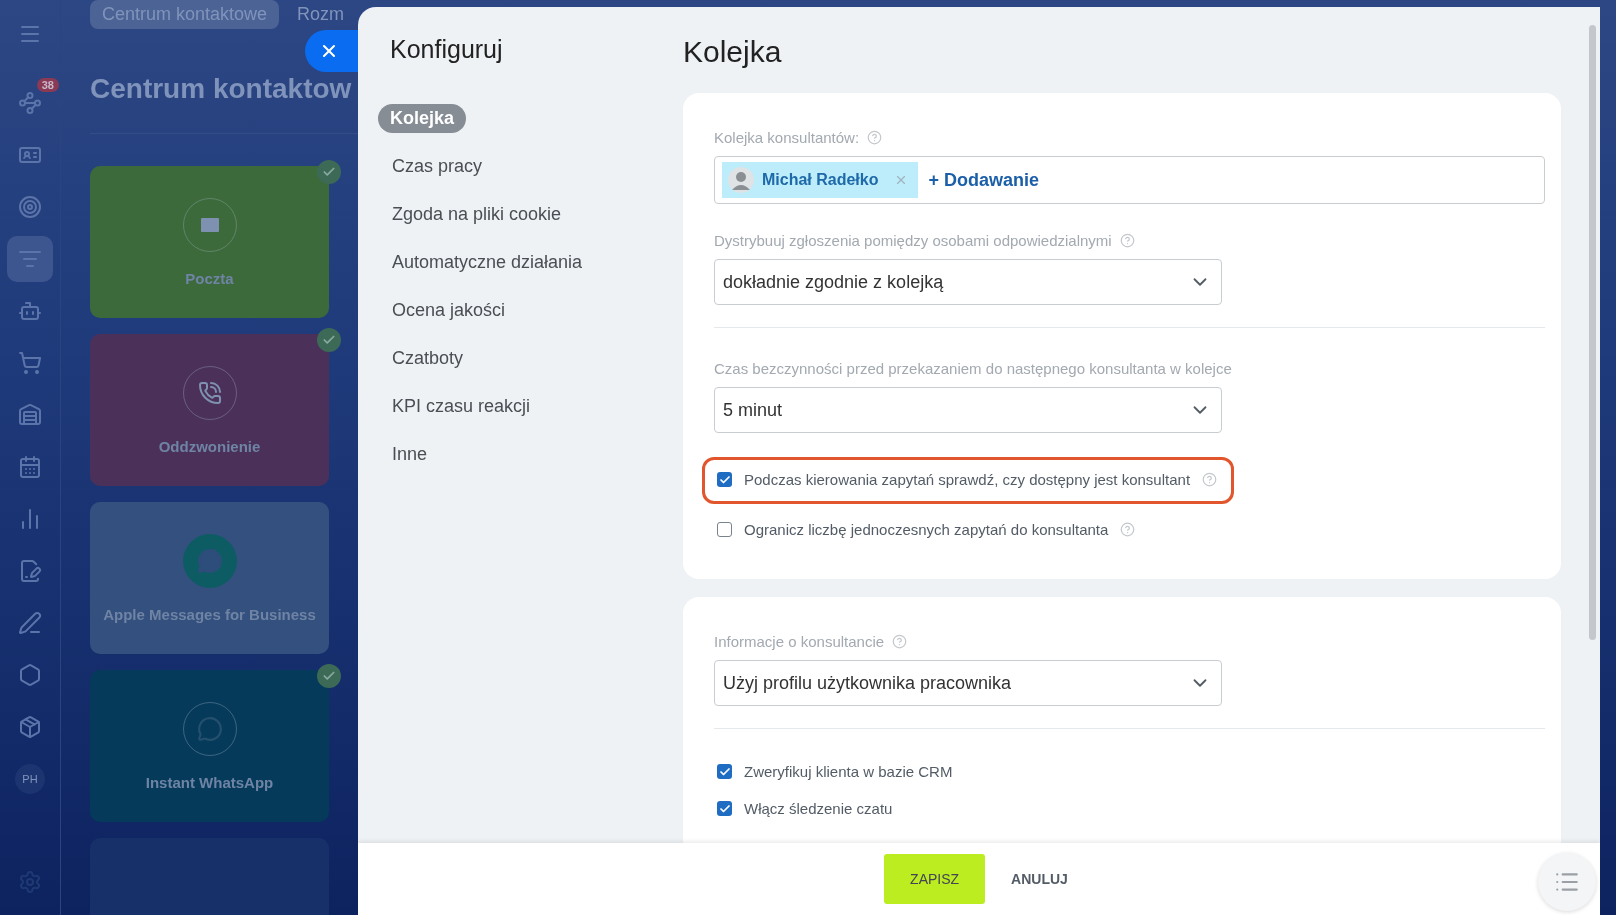  What do you see at coordinates (30, 467) in the screenshot?
I see `calendar-icon` at bounding box center [30, 467].